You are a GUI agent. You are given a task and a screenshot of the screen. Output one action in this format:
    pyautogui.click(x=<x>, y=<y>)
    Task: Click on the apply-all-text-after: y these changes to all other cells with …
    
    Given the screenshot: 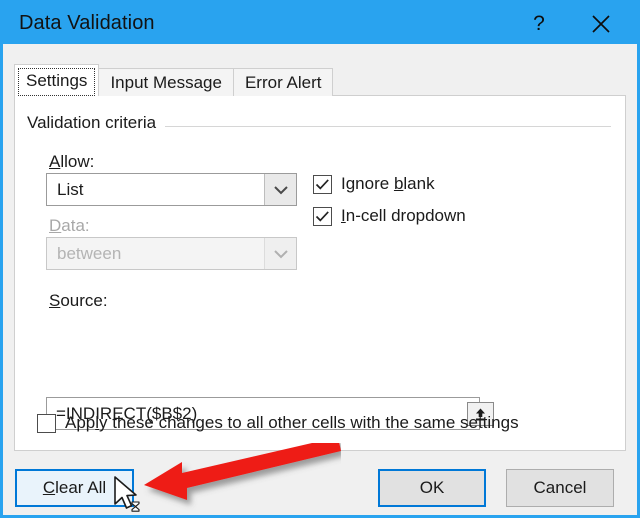 What is the action you would take?
    pyautogui.click(x=309, y=422)
    